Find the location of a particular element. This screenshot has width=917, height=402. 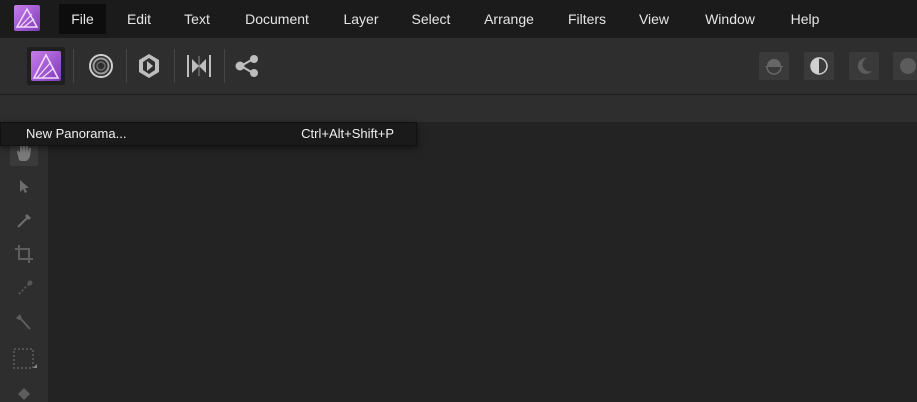

liquify-persona-icon is located at coordinates (101, 66).